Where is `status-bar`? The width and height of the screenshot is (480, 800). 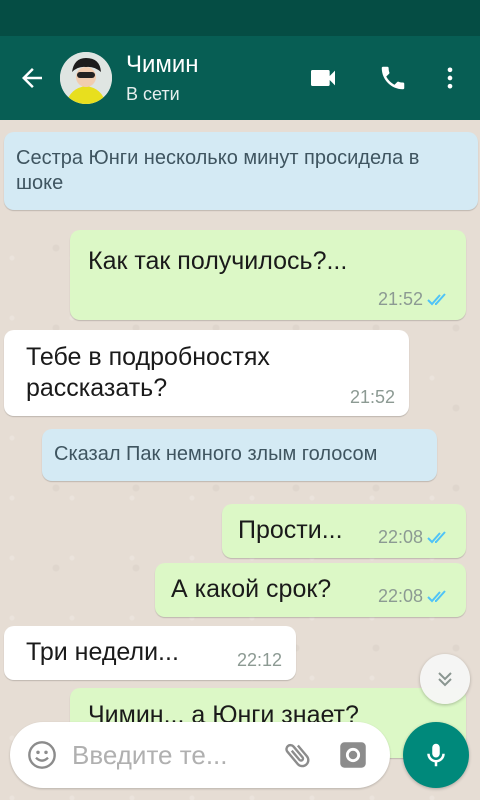
status-bar is located at coordinates (240, 18).